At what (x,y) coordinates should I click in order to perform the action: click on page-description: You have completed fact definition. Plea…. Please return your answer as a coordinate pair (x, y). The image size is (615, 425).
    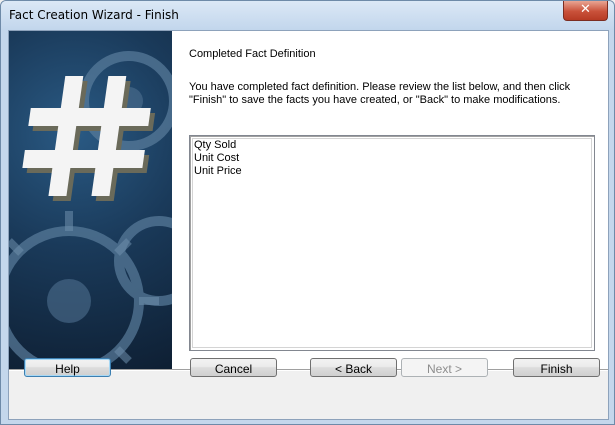
    Looking at the image, I should click on (380, 93).